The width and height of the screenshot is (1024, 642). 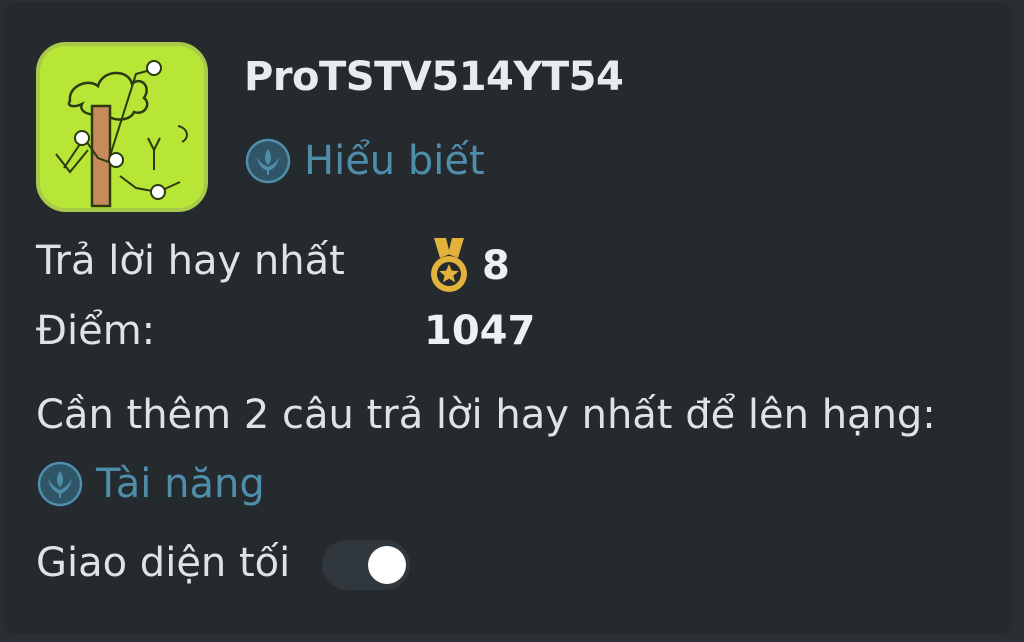 I want to click on dark-mode-label: Giao diện tối, so click(x=163, y=563).